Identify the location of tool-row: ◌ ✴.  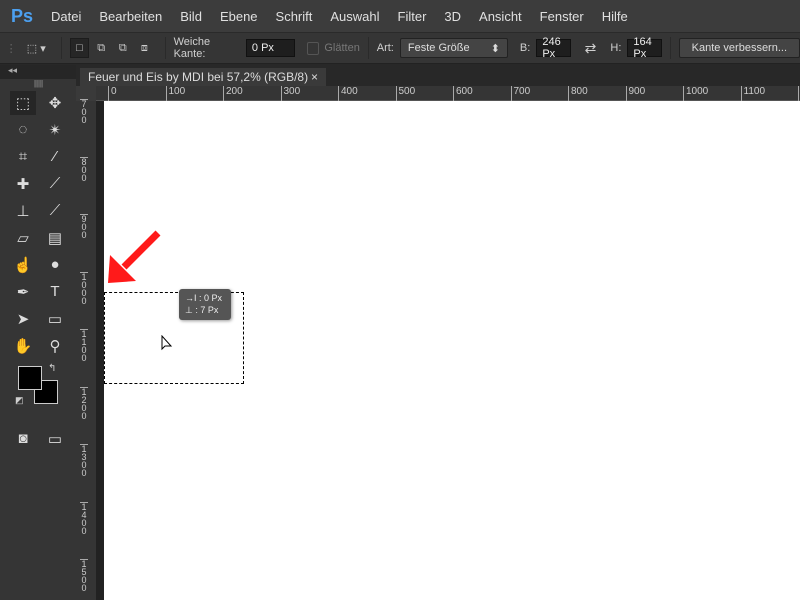
(38, 129).